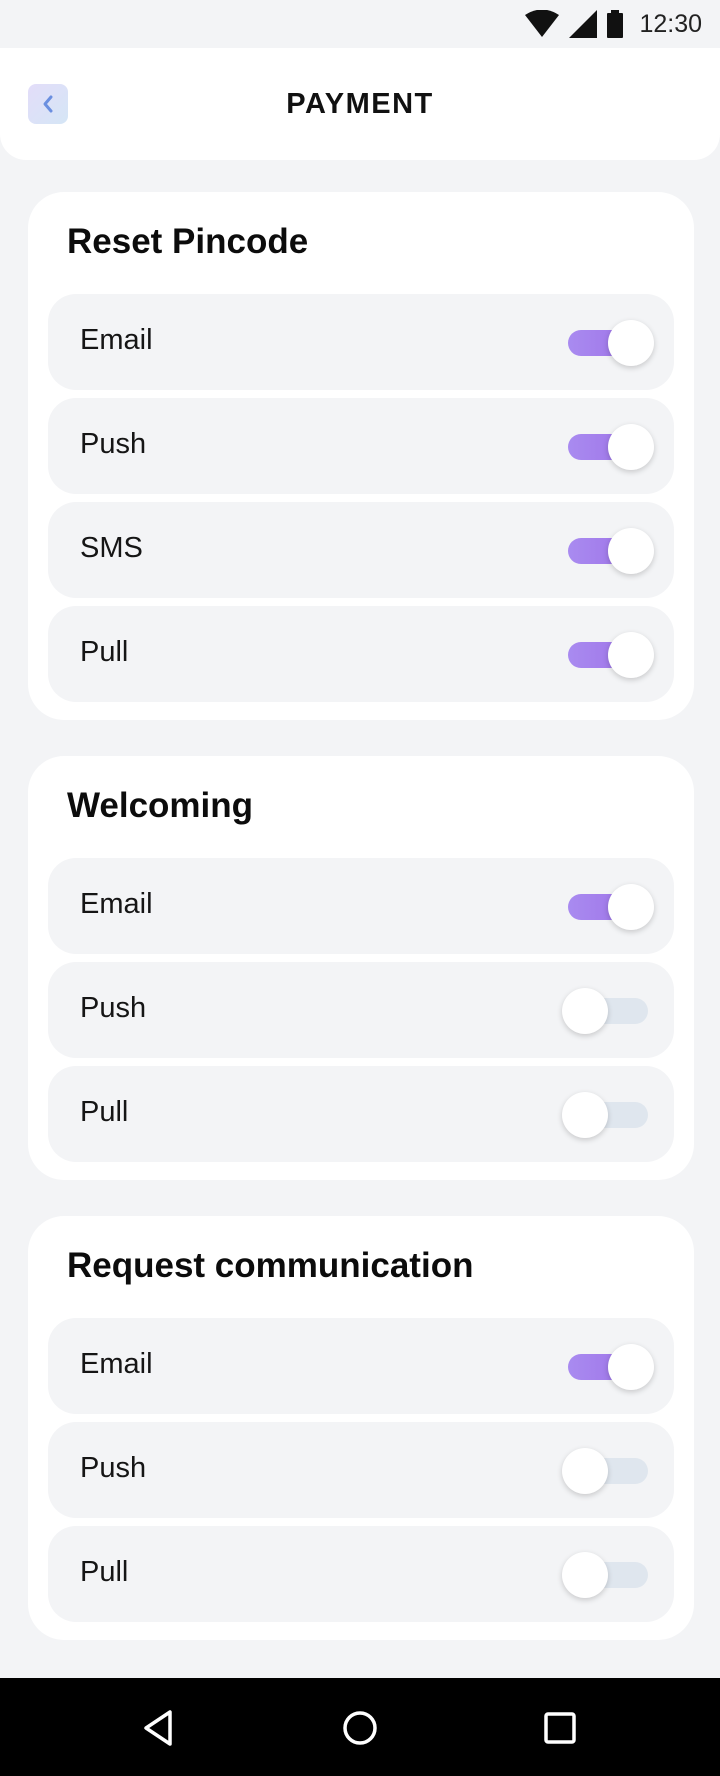  I want to click on navigation-bar, so click(360, 1727).